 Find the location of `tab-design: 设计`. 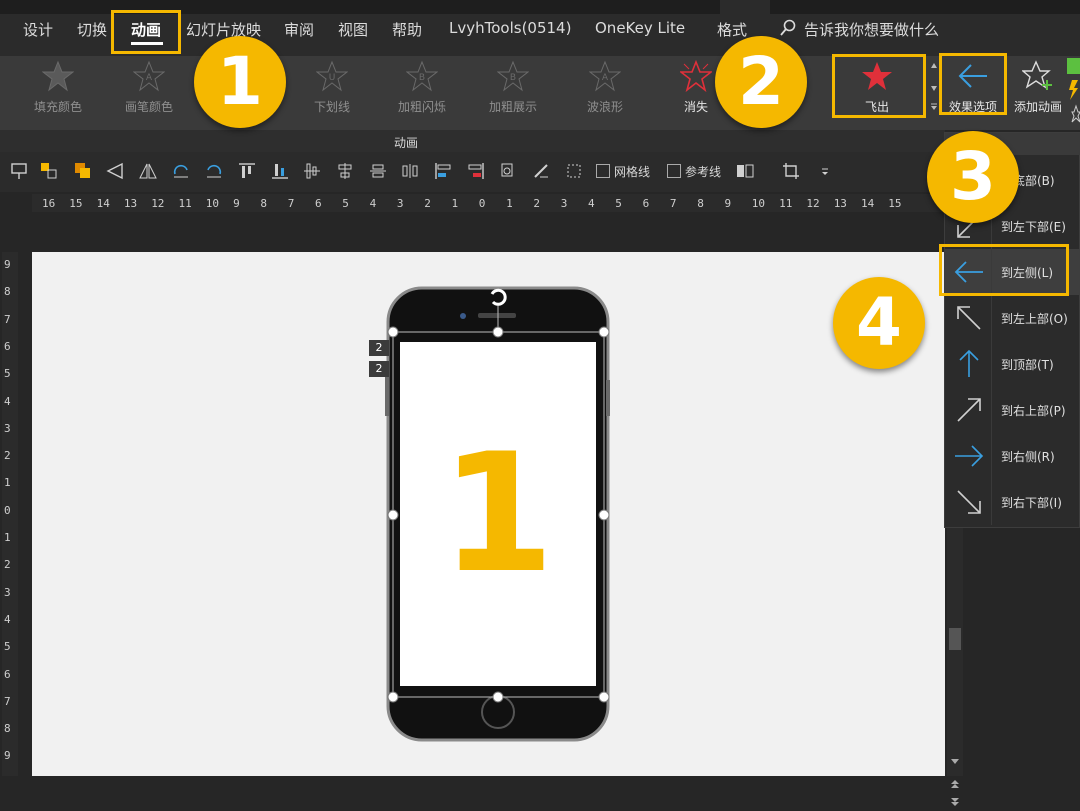

tab-design: 设计 is located at coordinates (38, 29).